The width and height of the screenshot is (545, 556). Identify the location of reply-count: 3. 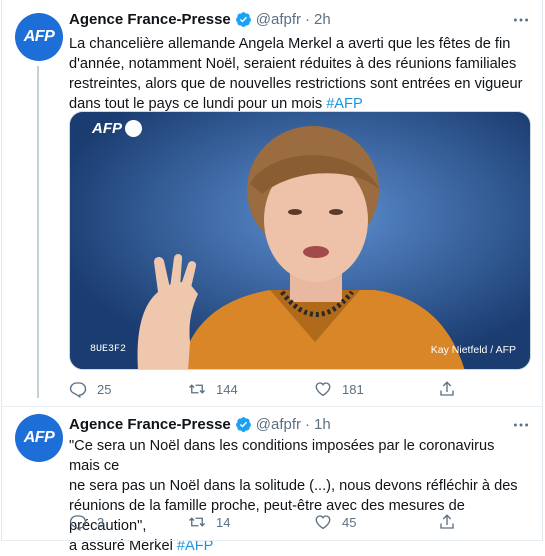
(101, 522).